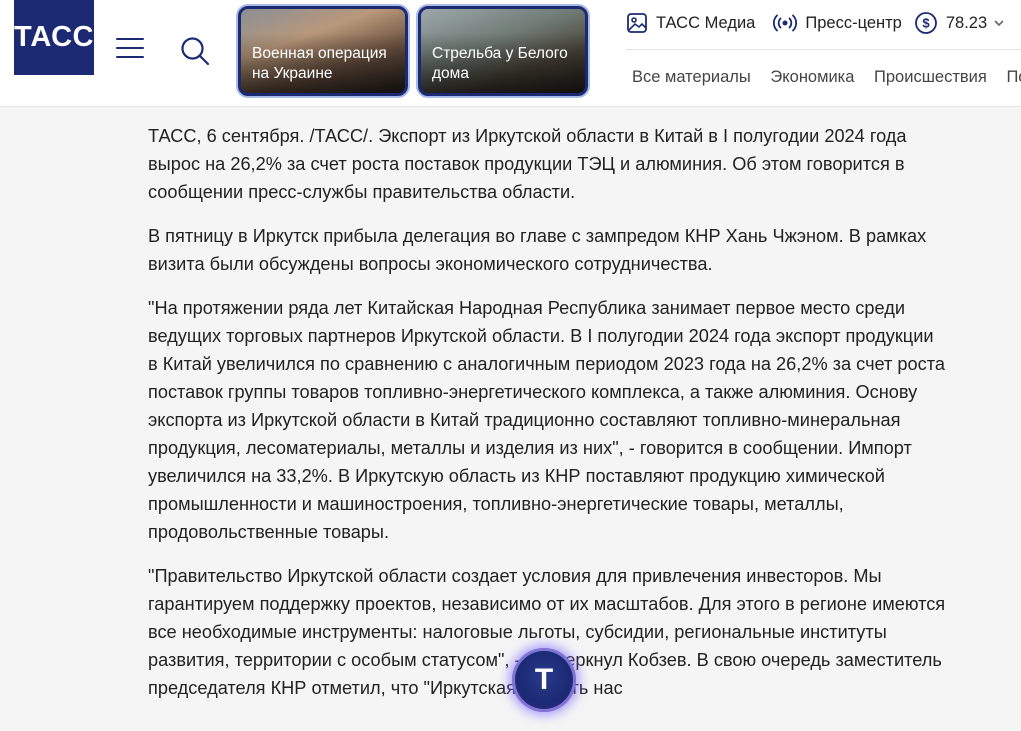 The width and height of the screenshot is (1021, 731). What do you see at coordinates (500, 63) in the screenshot?
I see `tile-label: Стрельба у Белого дома` at bounding box center [500, 63].